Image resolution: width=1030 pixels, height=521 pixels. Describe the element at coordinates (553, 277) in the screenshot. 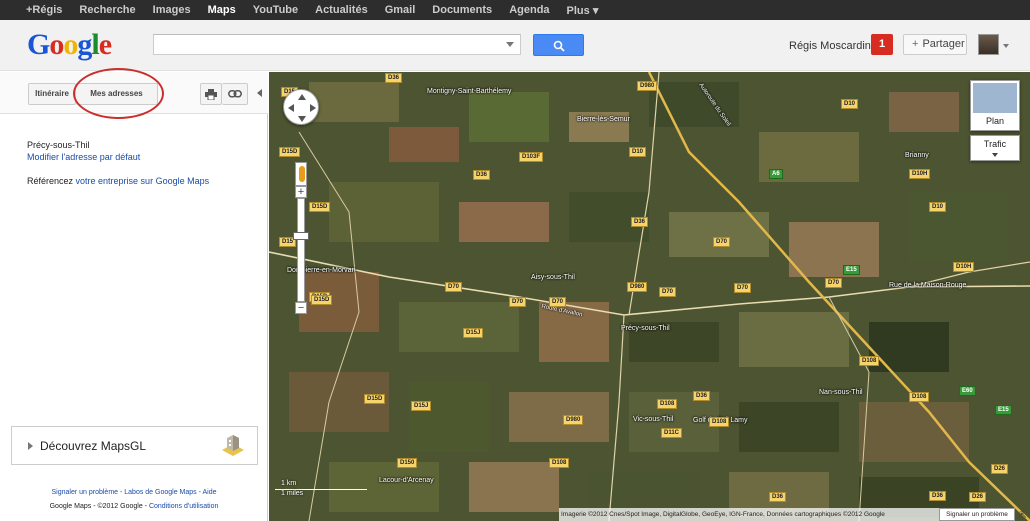

I see `town-label: Aisy-sous-Thil` at that location.